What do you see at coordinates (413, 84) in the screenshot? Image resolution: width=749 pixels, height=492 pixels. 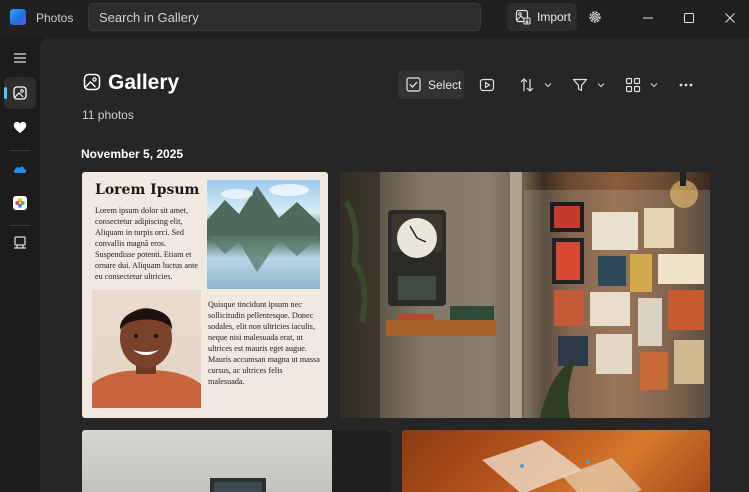 I see `checkbox-icon` at bounding box center [413, 84].